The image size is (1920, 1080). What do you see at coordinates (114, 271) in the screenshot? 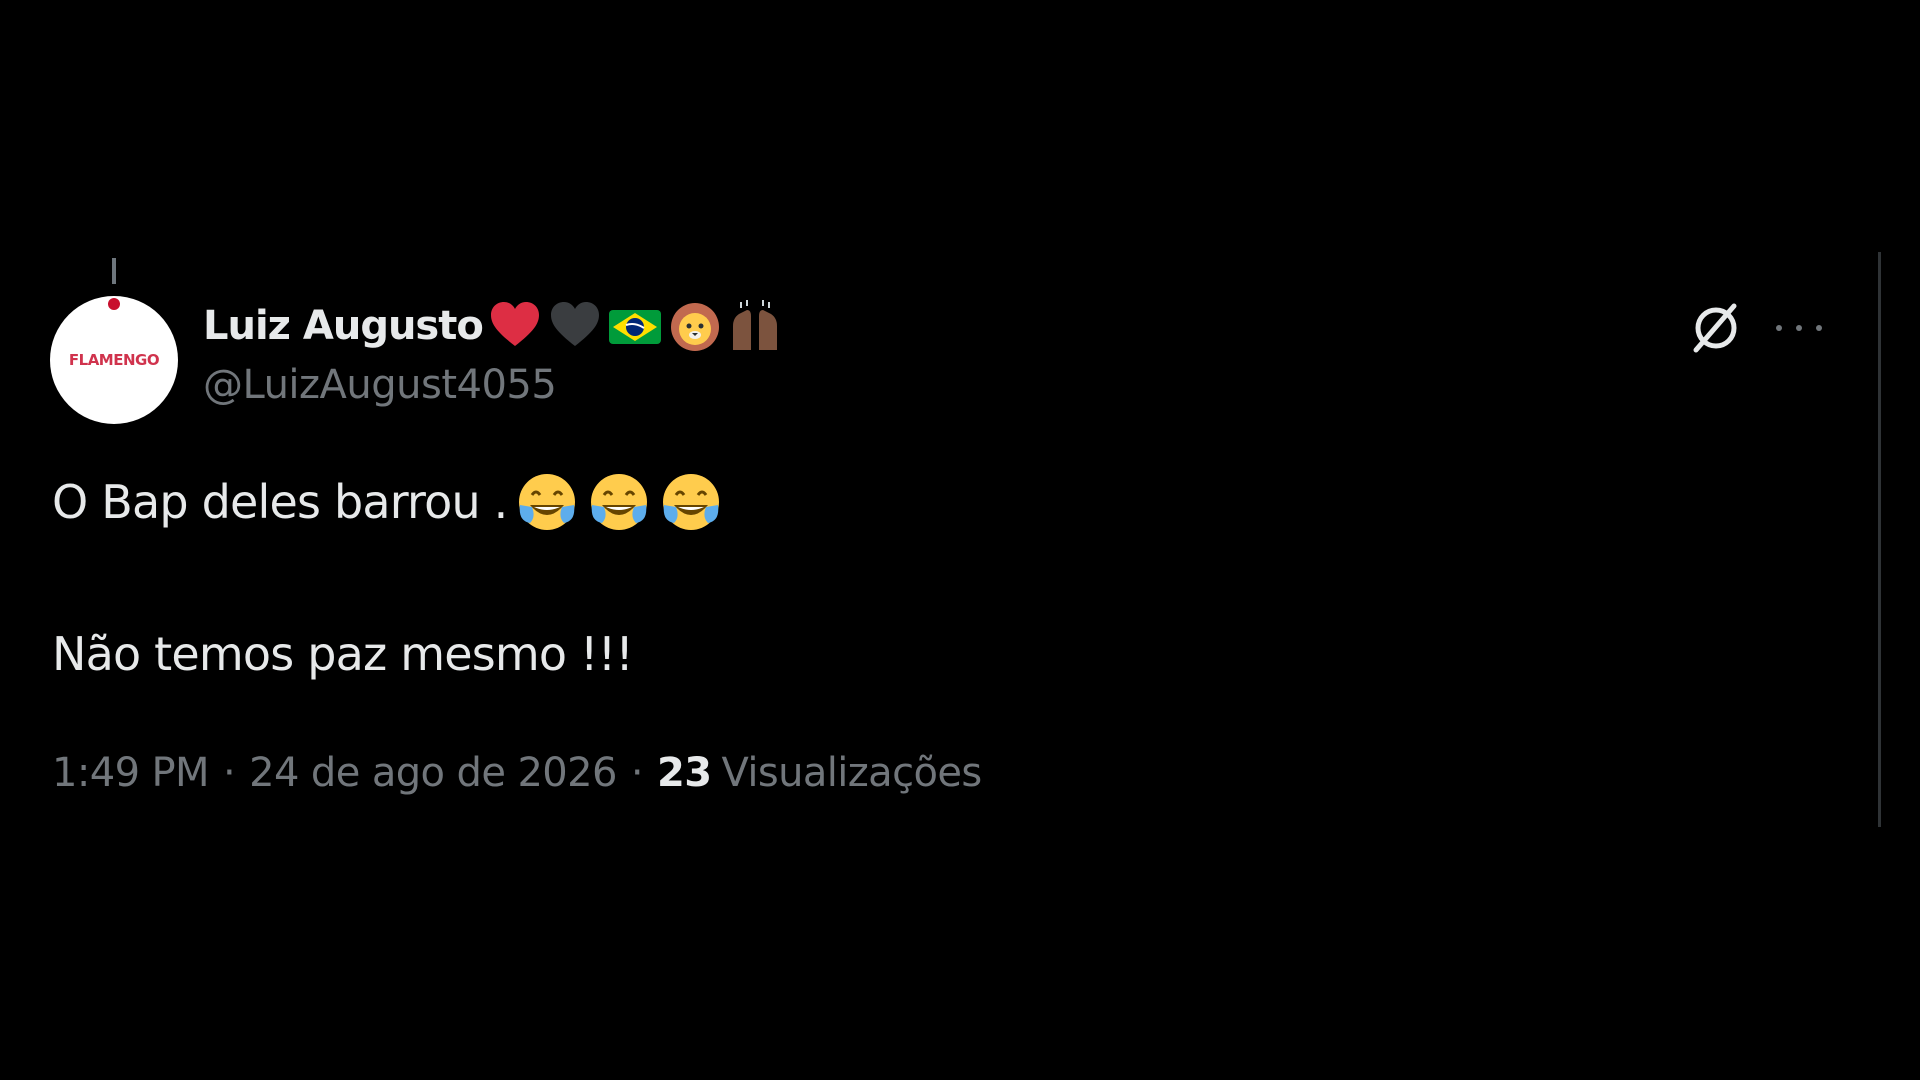
I see `thread-connector-line` at bounding box center [114, 271].